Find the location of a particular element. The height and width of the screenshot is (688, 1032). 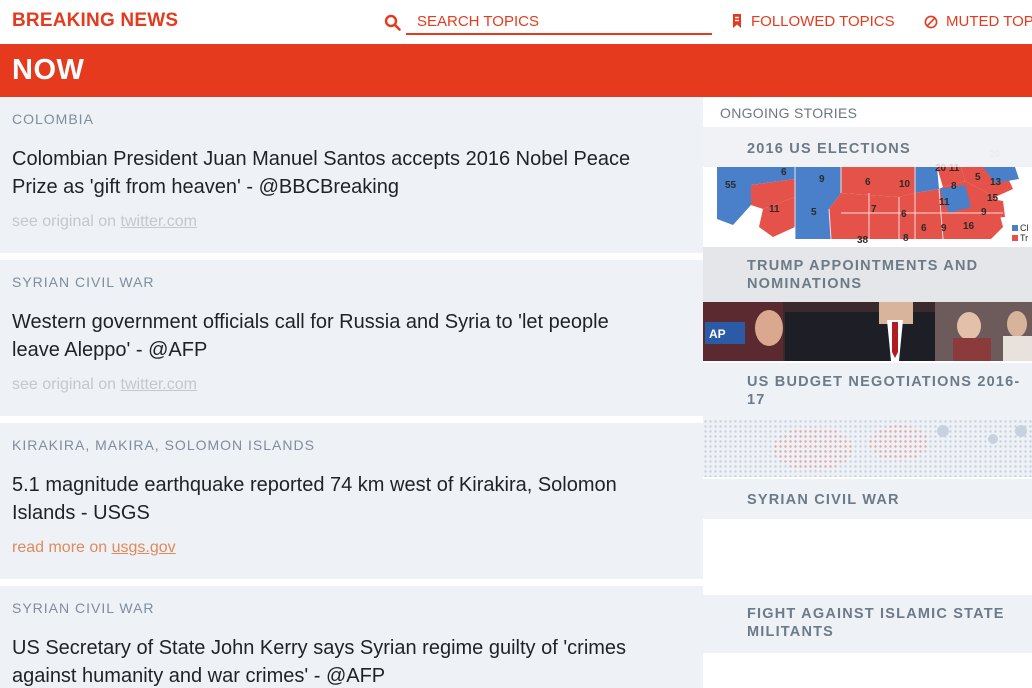

followed-topics-label: FOLLOWED TOPICS is located at coordinates (823, 21).